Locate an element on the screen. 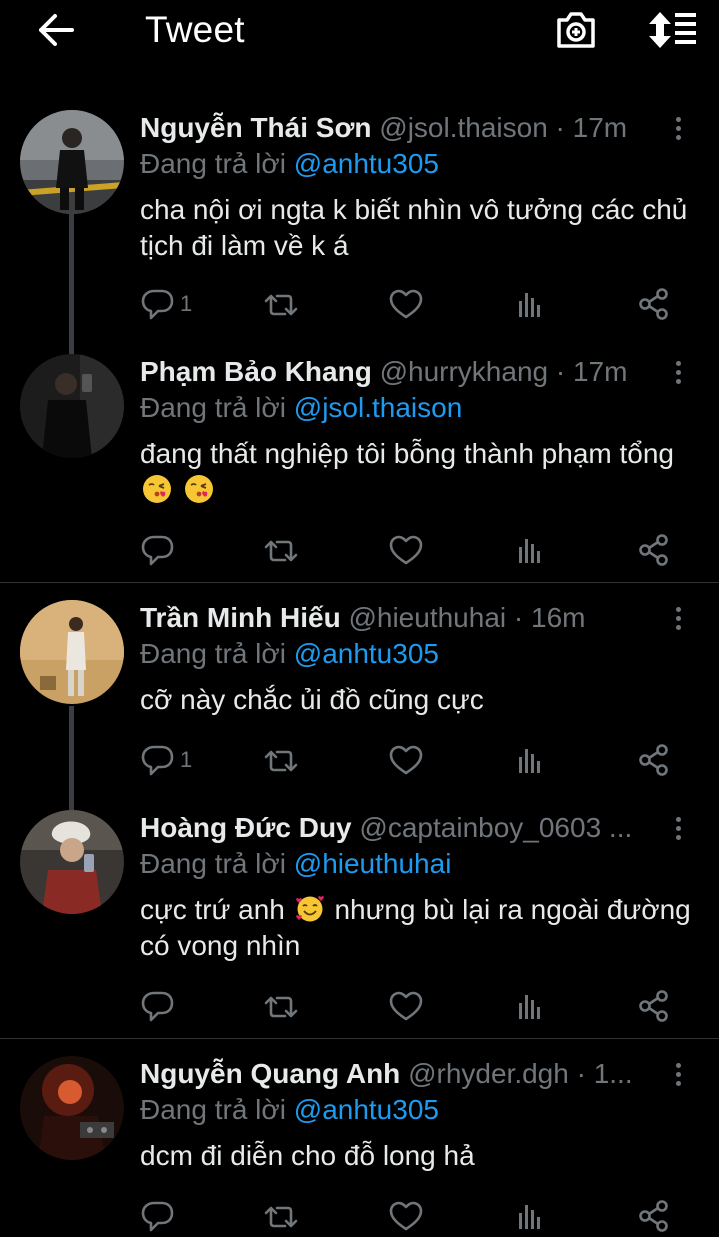  author-handle-time: @jsol.thaison · 17m is located at coordinates (503, 127).